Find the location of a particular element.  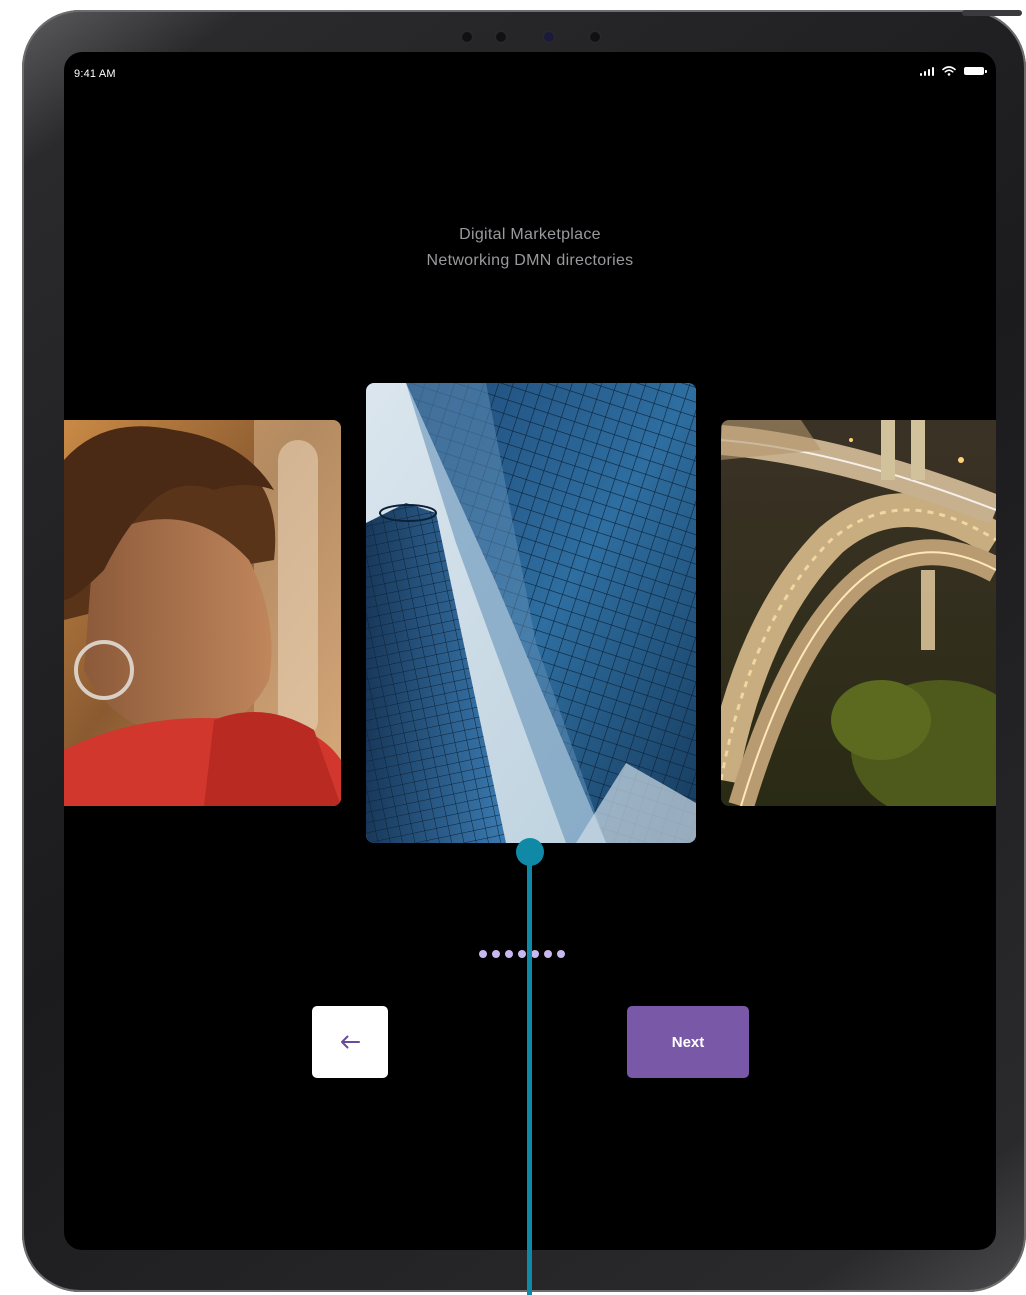

carousel-card-highway is located at coordinates (858, 613).